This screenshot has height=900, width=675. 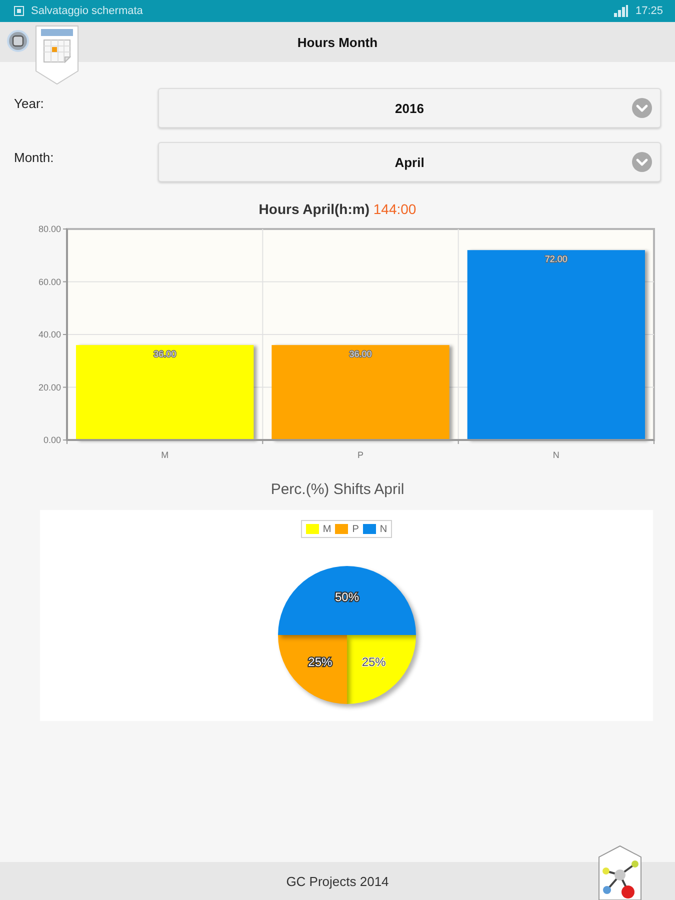 I want to click on screen-title: Hours Month, so click(x=337, y=42).